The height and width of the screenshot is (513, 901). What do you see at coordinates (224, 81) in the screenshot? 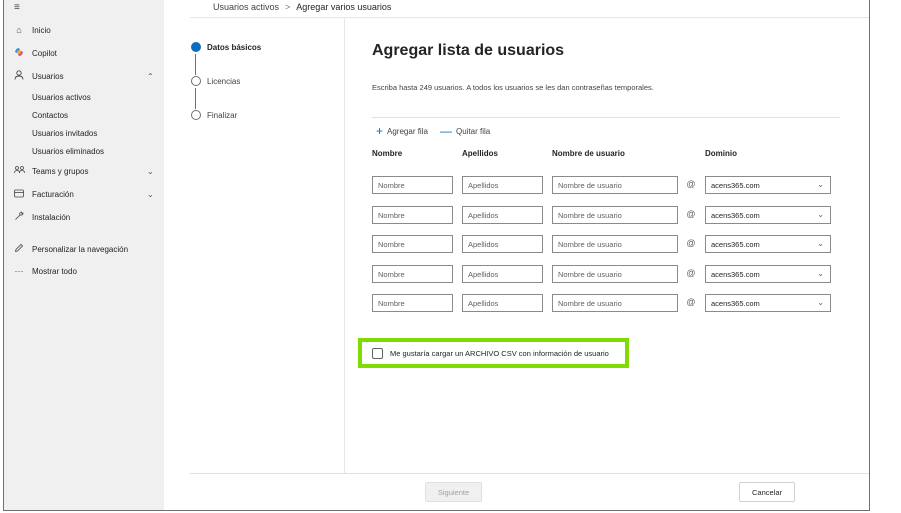
I see `step-label: Licencias` at bounding box center [224, 81].